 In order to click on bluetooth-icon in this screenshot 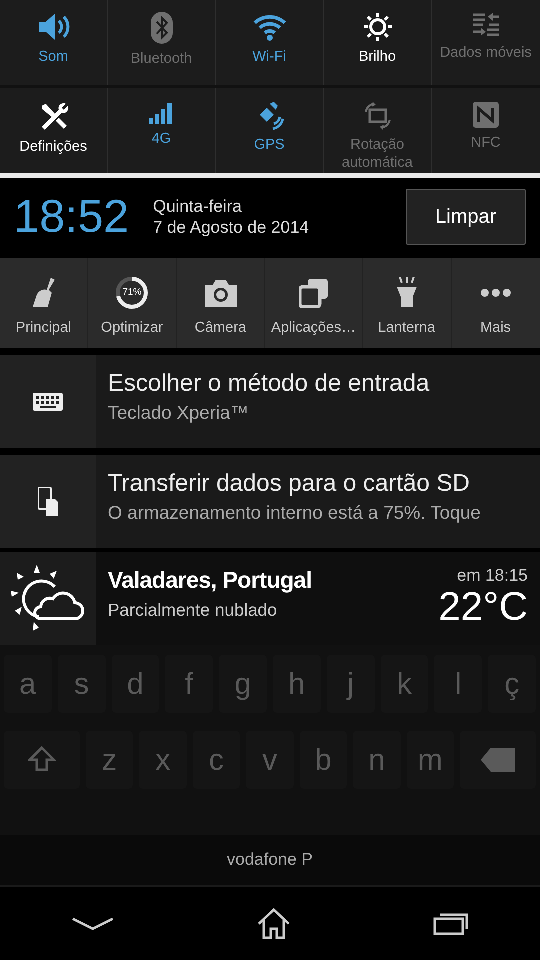, I will do `click(161, 28)`.